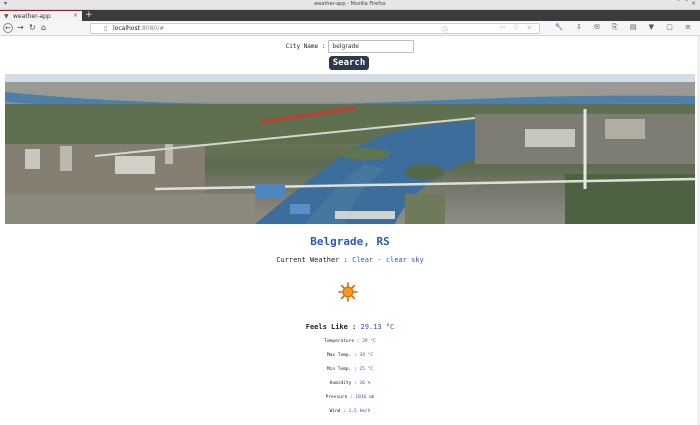 Image resolution: width=700 pixels, height=425 pixels. I want to click on wind-row: Wind : 1.5 km/h, so click(350, 411).